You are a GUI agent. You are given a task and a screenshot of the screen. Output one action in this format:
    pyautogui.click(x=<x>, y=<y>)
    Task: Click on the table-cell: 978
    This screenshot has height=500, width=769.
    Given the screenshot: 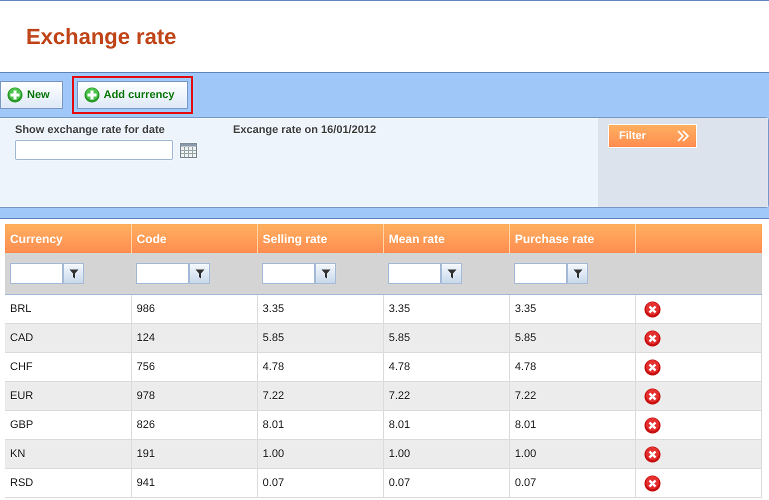 What is the action you would take?
    pyautogui.click(x=145, y=396)
    